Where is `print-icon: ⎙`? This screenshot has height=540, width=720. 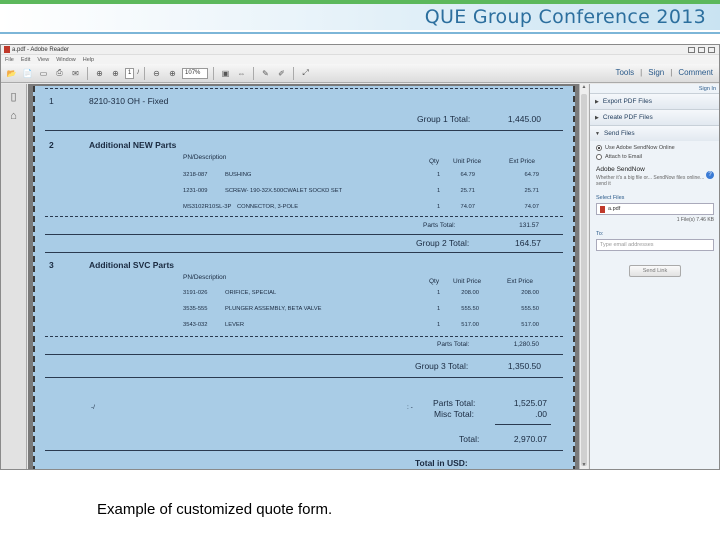 print-icon: ⎙ is located at coordinates (59, 73).